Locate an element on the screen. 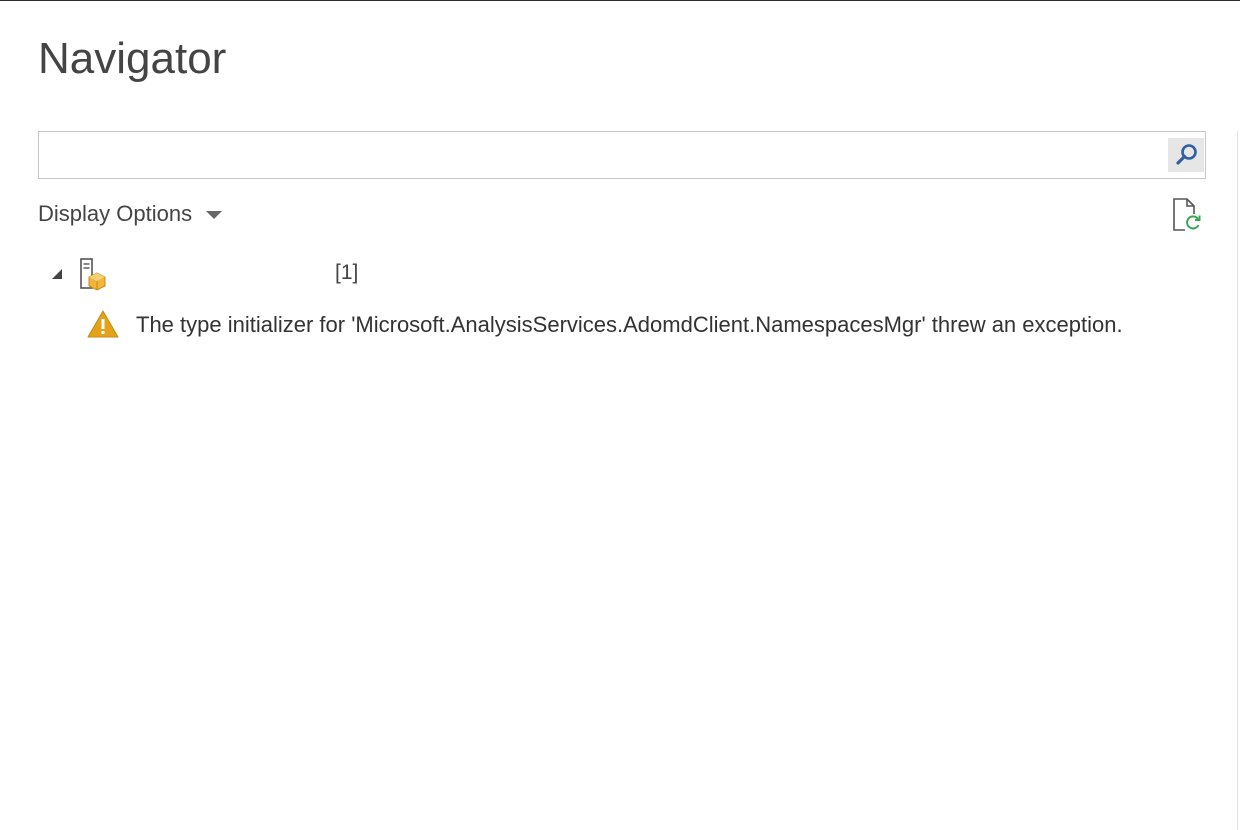  refresh-document-icon is located at coordinates (1187, 214).